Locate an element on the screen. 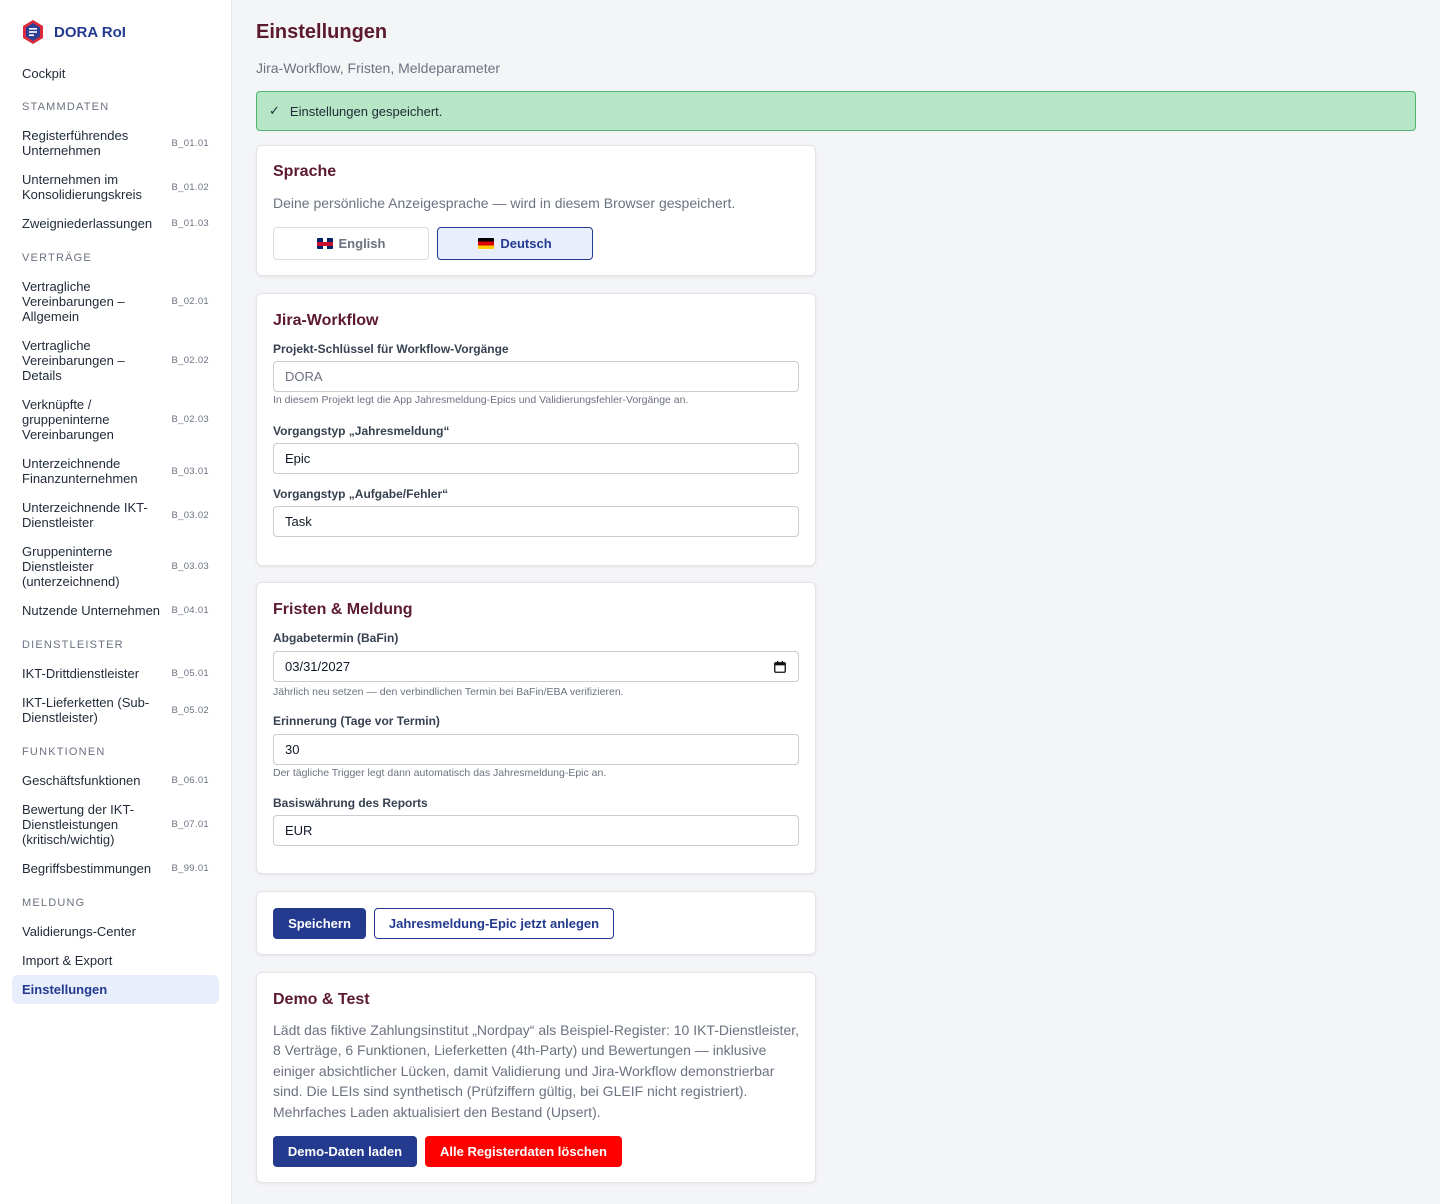 The width and height of the screenshot is (1440, 1204). sidebar-item-einstellungen: Einstellungen is located at coordinates (115, 989).